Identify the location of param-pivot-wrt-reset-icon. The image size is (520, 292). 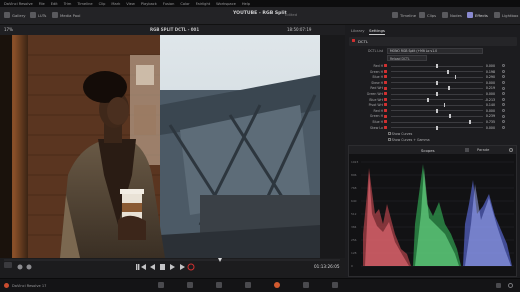
(503, 105).